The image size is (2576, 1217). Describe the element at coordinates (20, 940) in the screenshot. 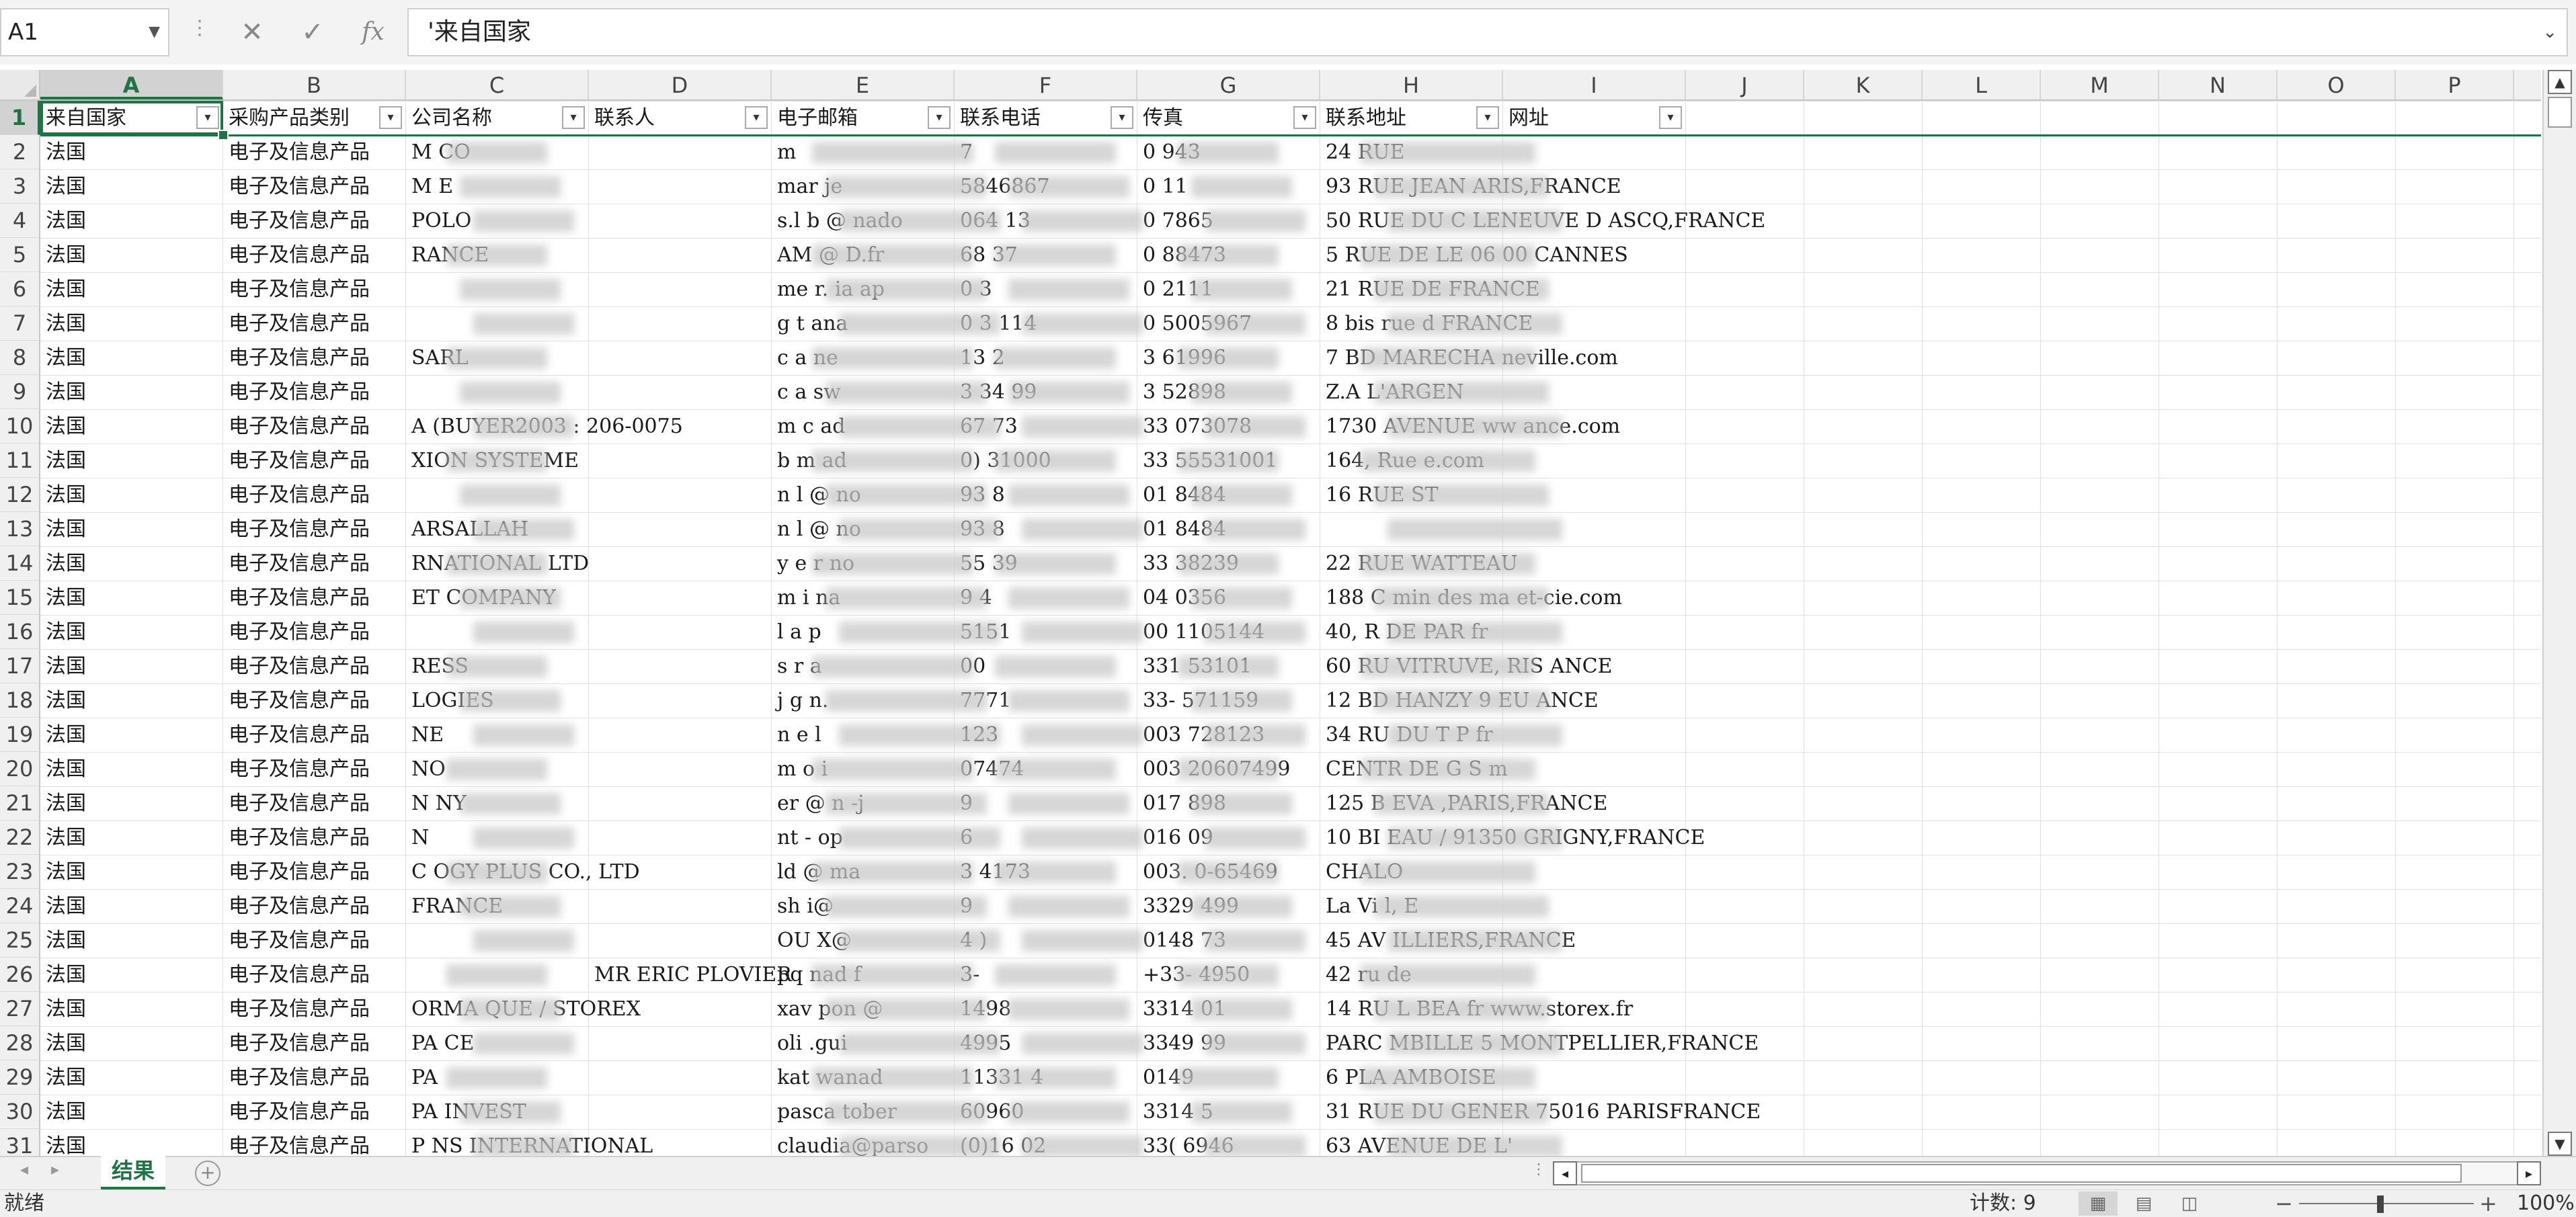

I see `row-header: 25` at that location.